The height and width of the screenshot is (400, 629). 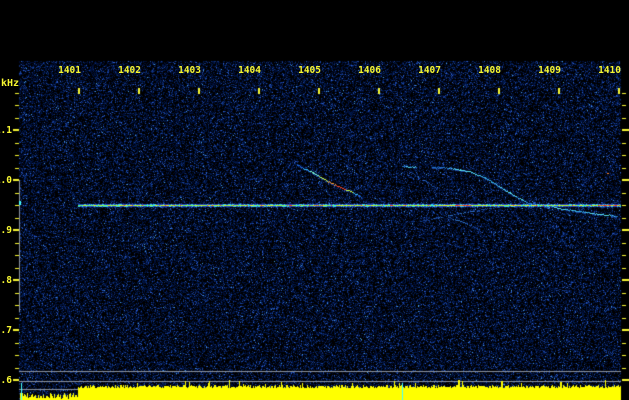 I want to click on y-tick-label: 0.6, so click(x=6, y=380).